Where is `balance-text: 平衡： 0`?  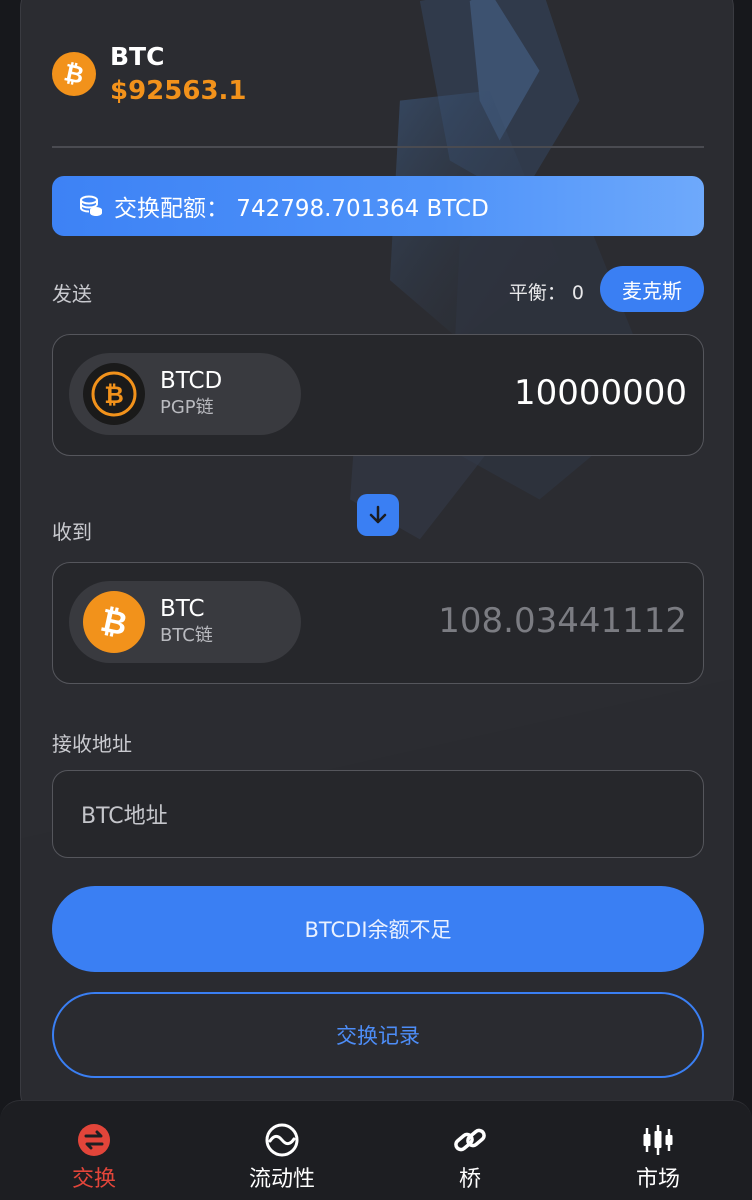
balance-text: 平衡： 0 is located at coordinates (546, 293).